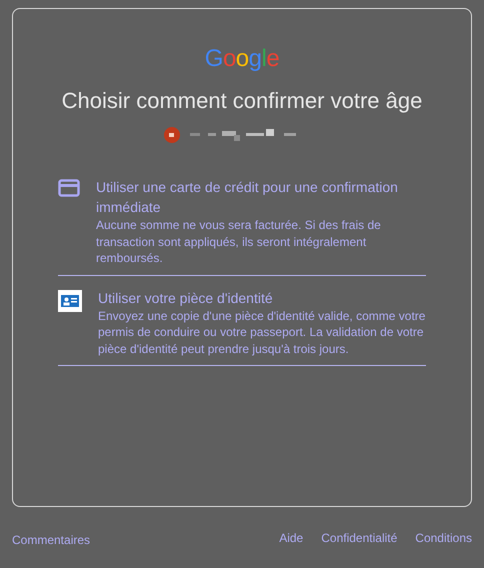 The height and width of the screenshot is (568, 484). Describe the element at coordinates (291, 540) in the screenshot. I see `footer-link: Aide` at that location.